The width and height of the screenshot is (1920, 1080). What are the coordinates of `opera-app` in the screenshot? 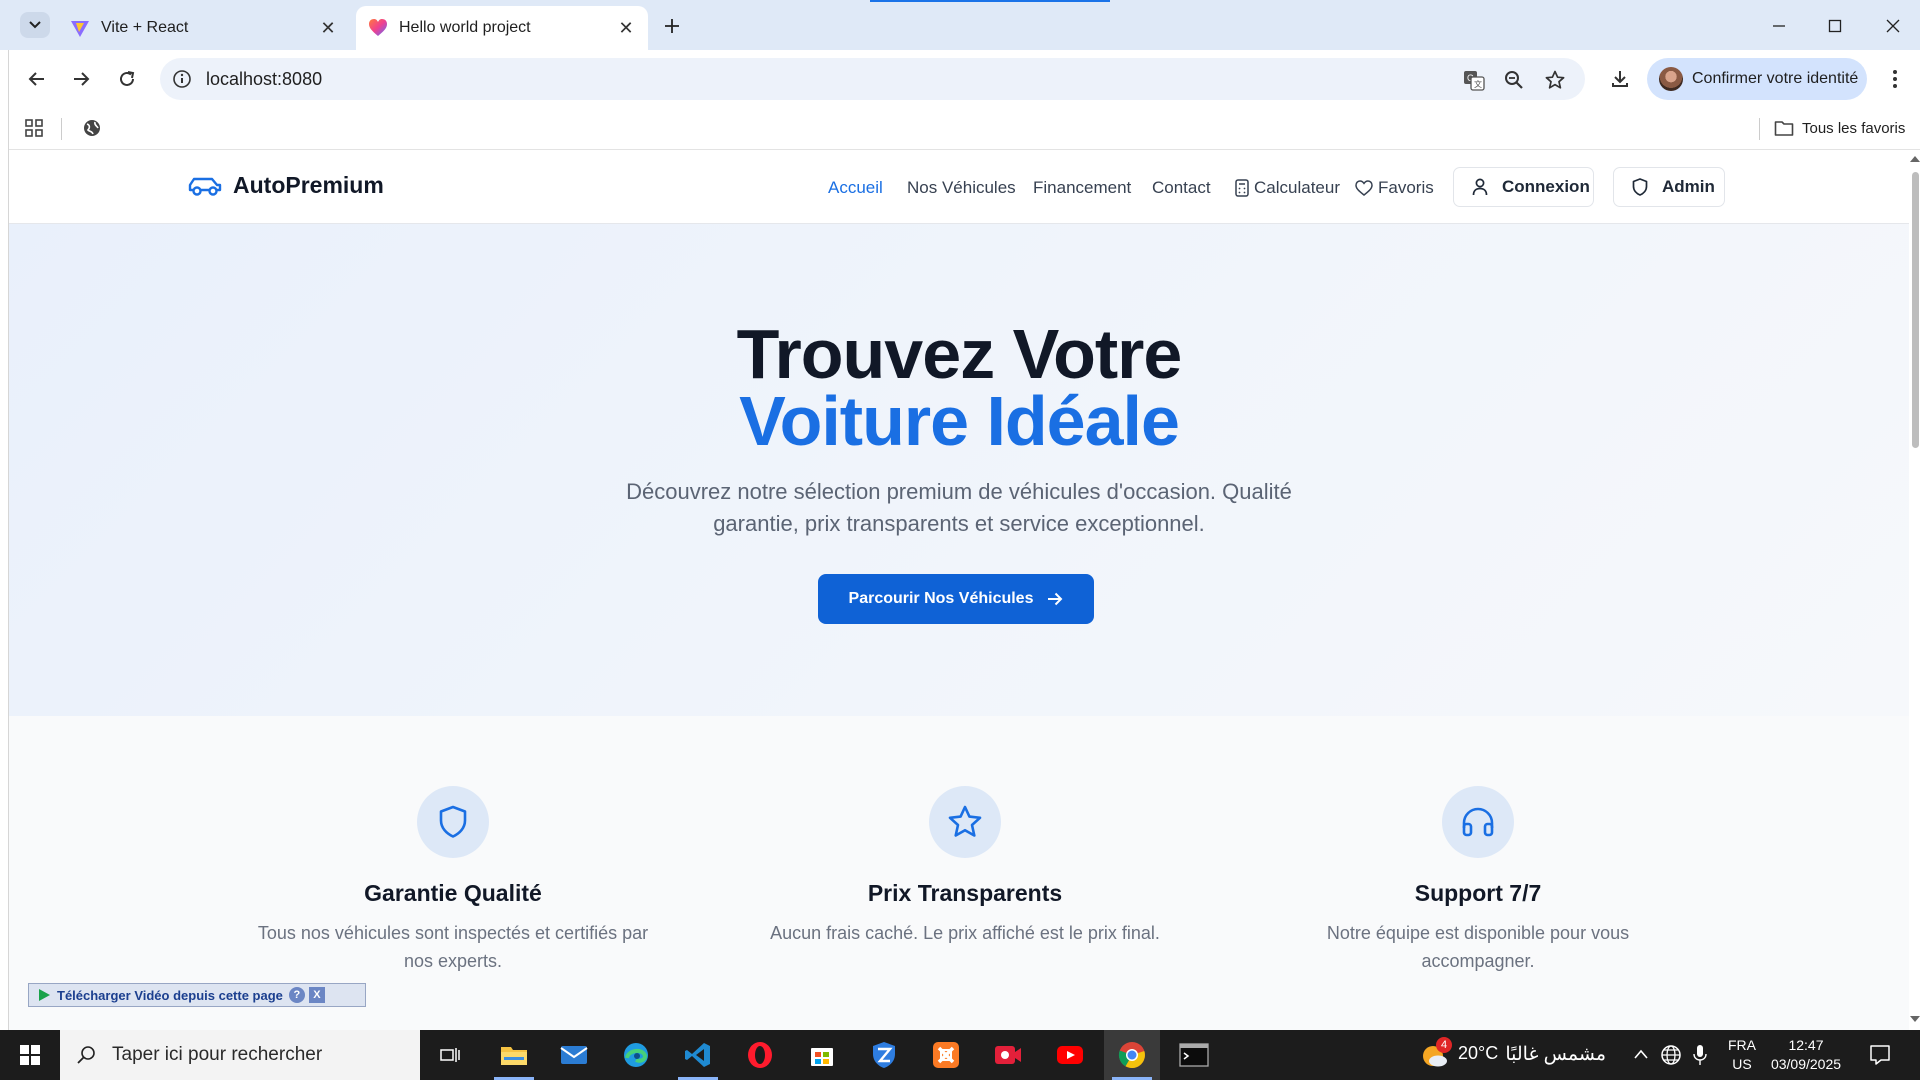 It's located at (760, 1055).